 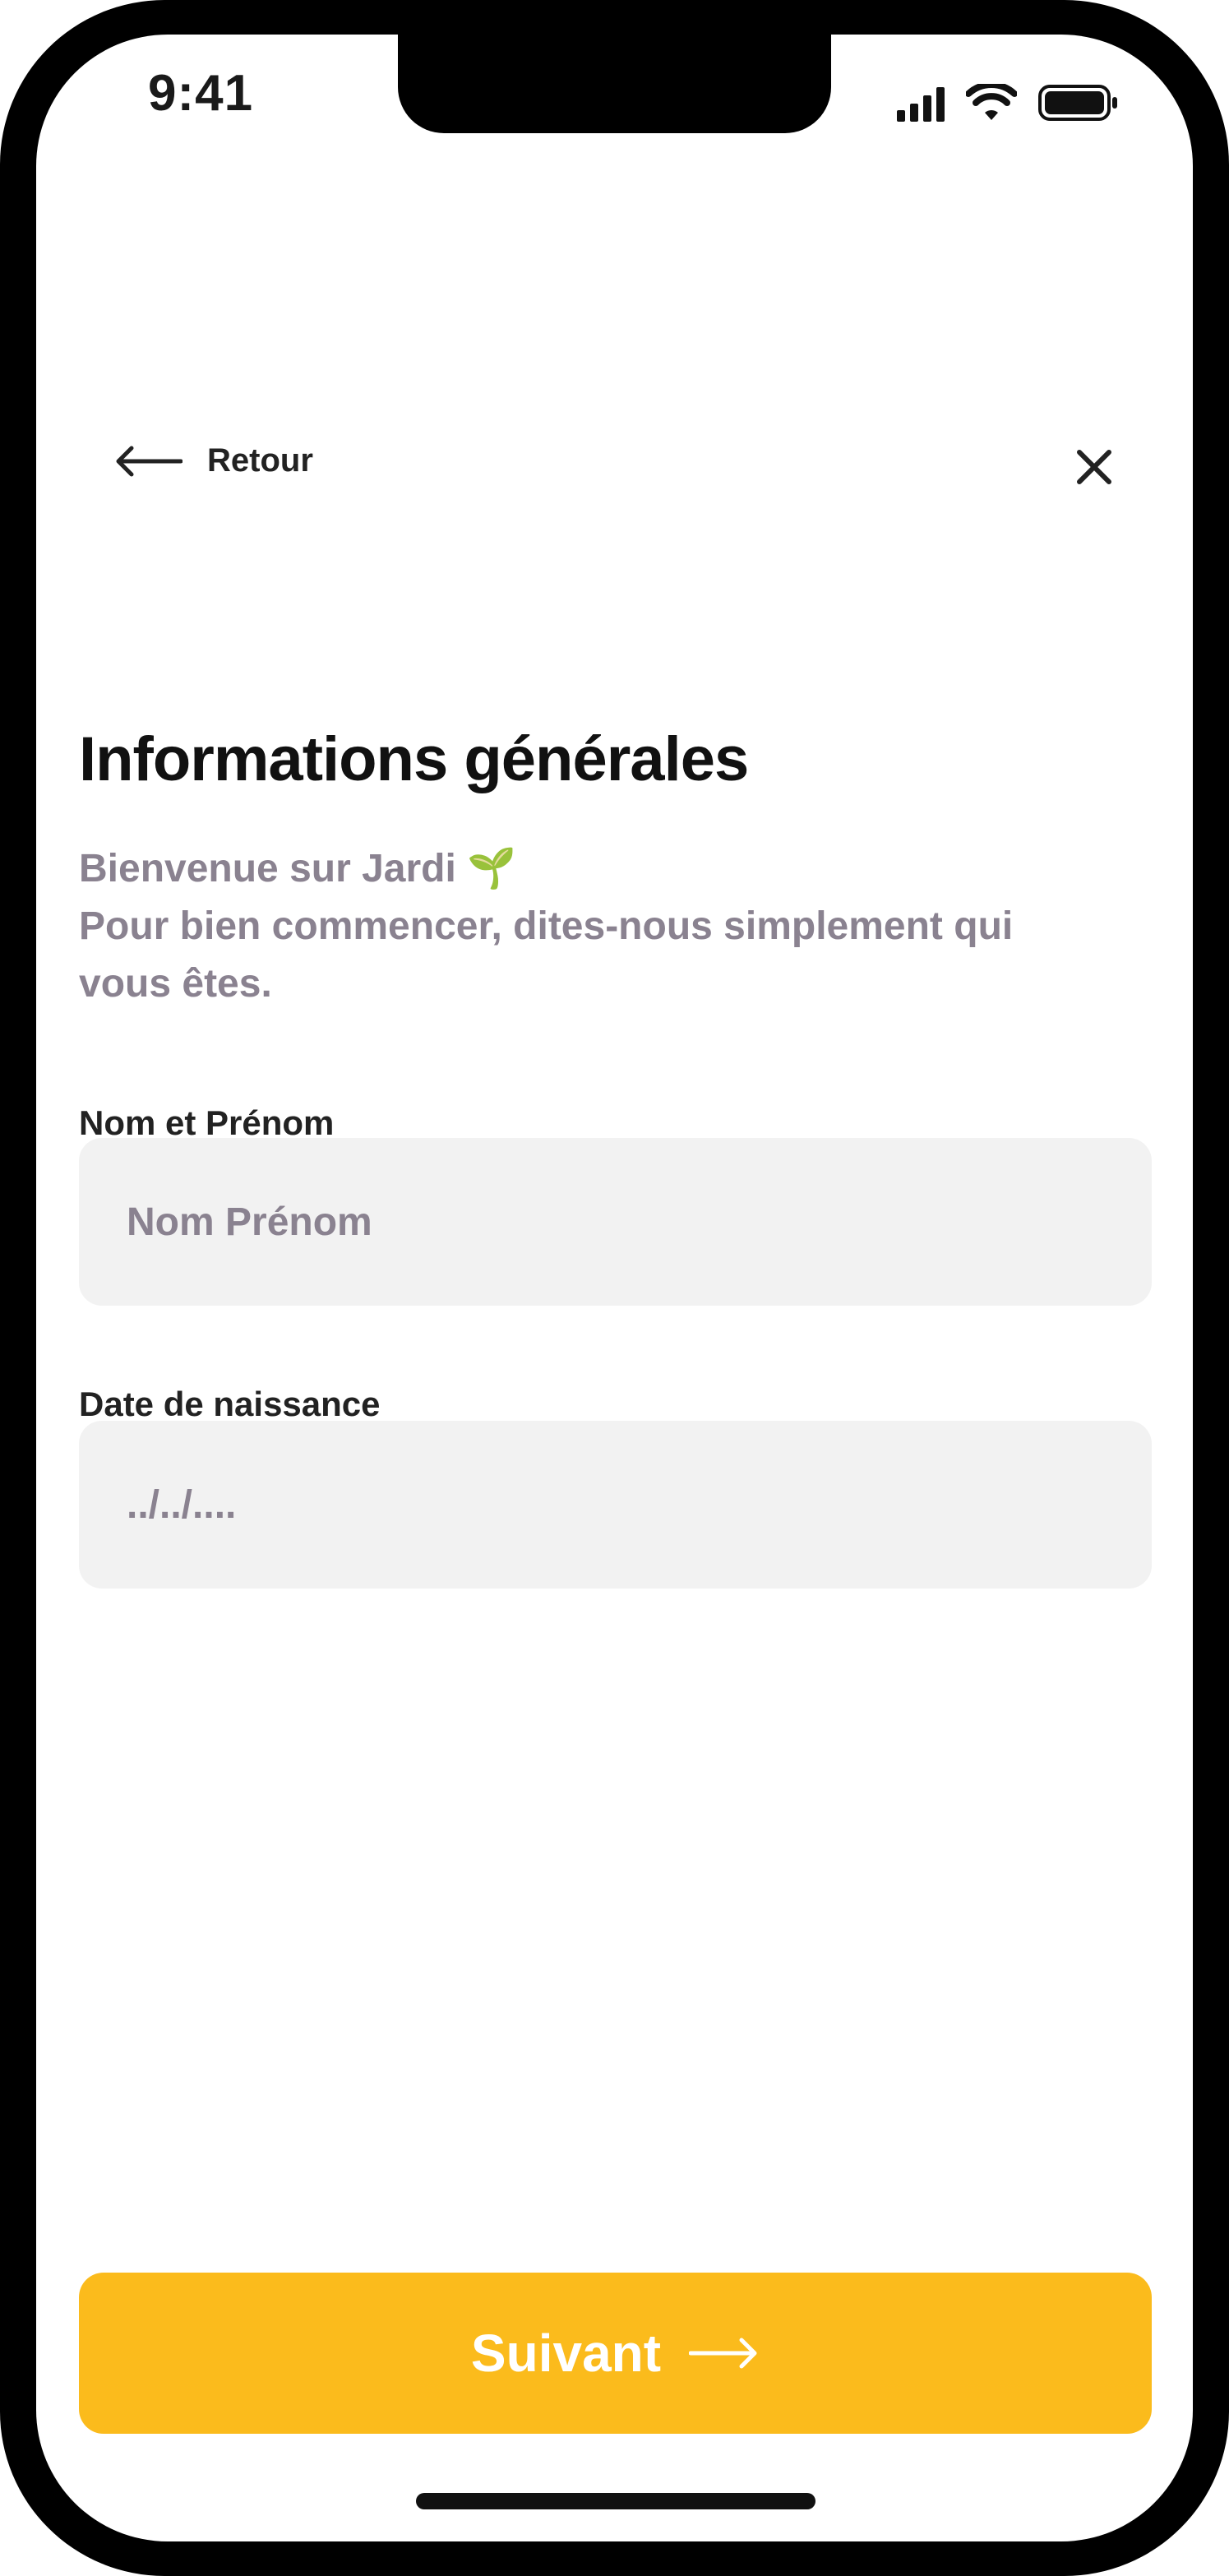 What do you see at coordinates (992, 102) in the screenshot?
I see `wifi-icon` at bounding box center [992, 102].